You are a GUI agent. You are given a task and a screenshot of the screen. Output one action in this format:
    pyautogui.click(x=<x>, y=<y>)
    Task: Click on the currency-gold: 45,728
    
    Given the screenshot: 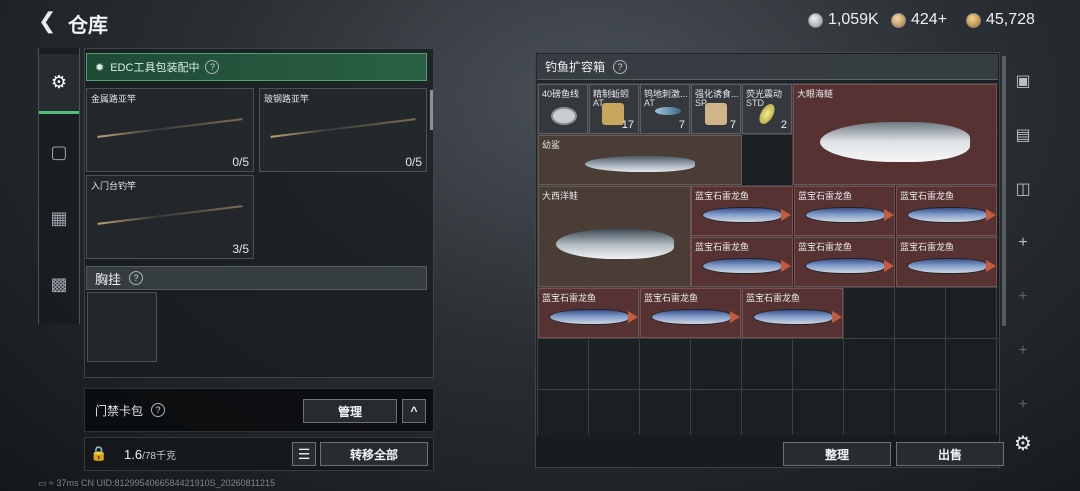 What is the action you would take?
    pyautogui.click(x=1000, y=20)
    